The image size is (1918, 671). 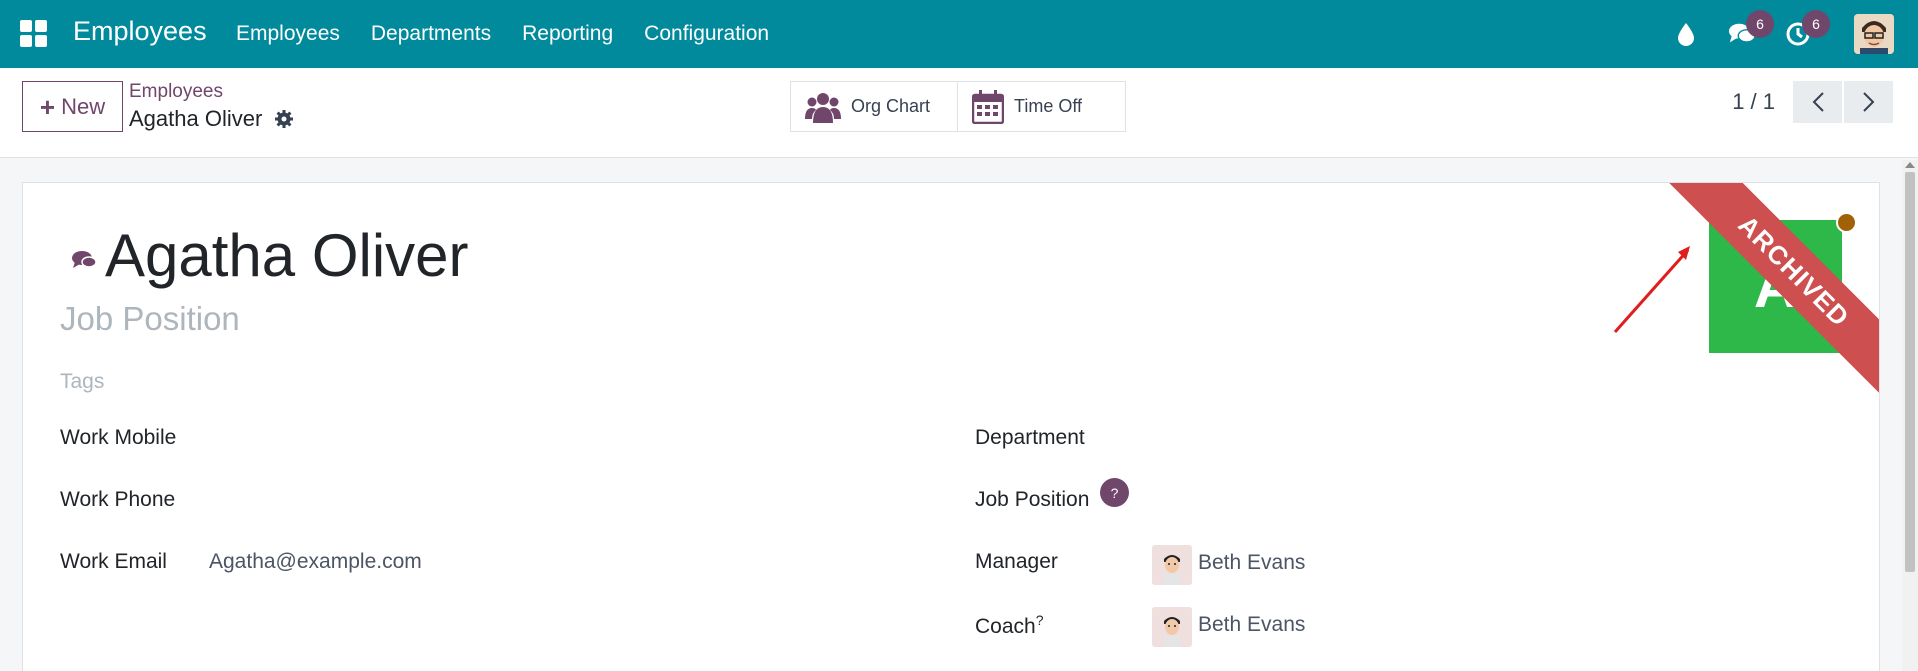 I want to click on activities-badge: 6, so click(x=1816, y=24).